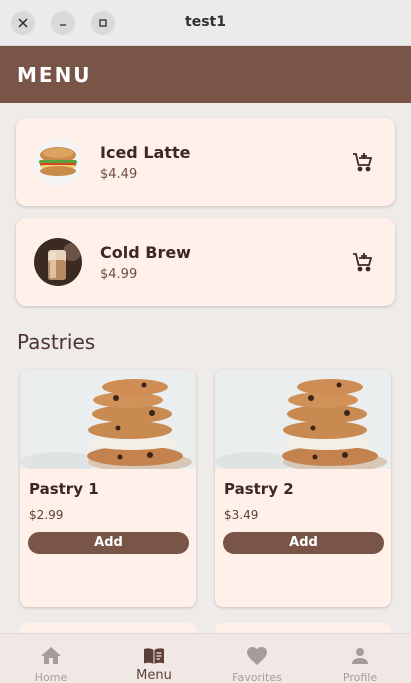  I want to click on nav-item-favorites: Favorites, so click(257, 658).